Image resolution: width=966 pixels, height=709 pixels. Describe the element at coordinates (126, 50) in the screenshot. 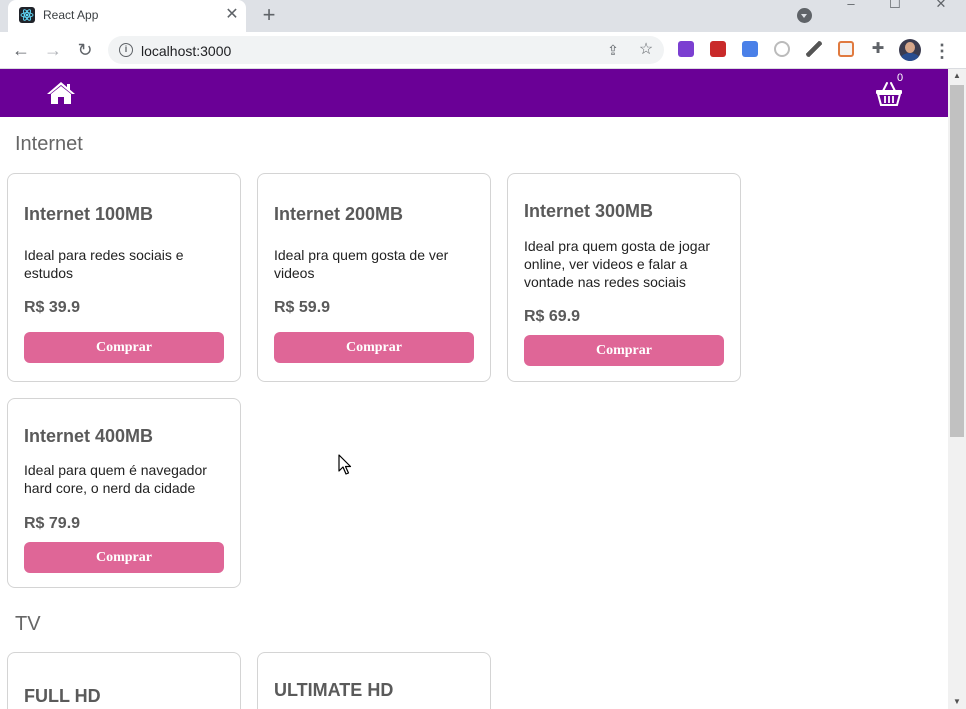

I see `site-info-icon: i` at that location.